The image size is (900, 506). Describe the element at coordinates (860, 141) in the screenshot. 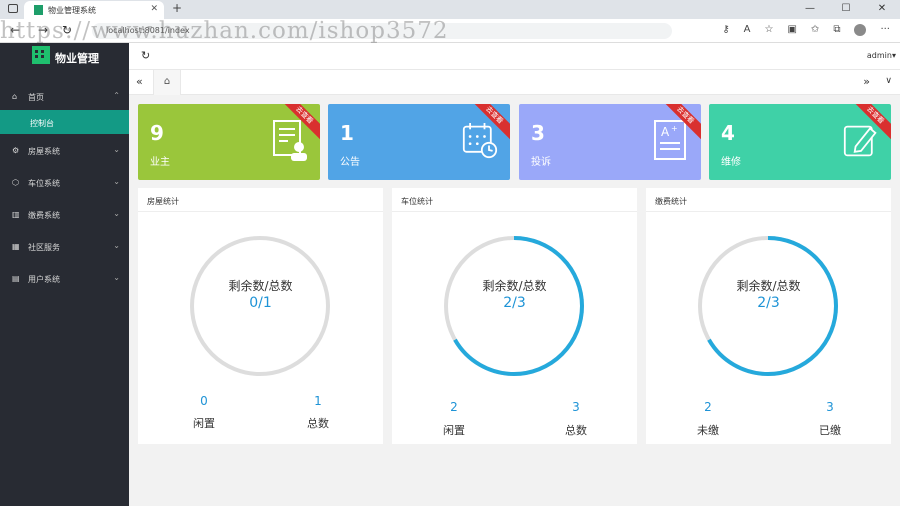

I see `edit-icon` at that location.